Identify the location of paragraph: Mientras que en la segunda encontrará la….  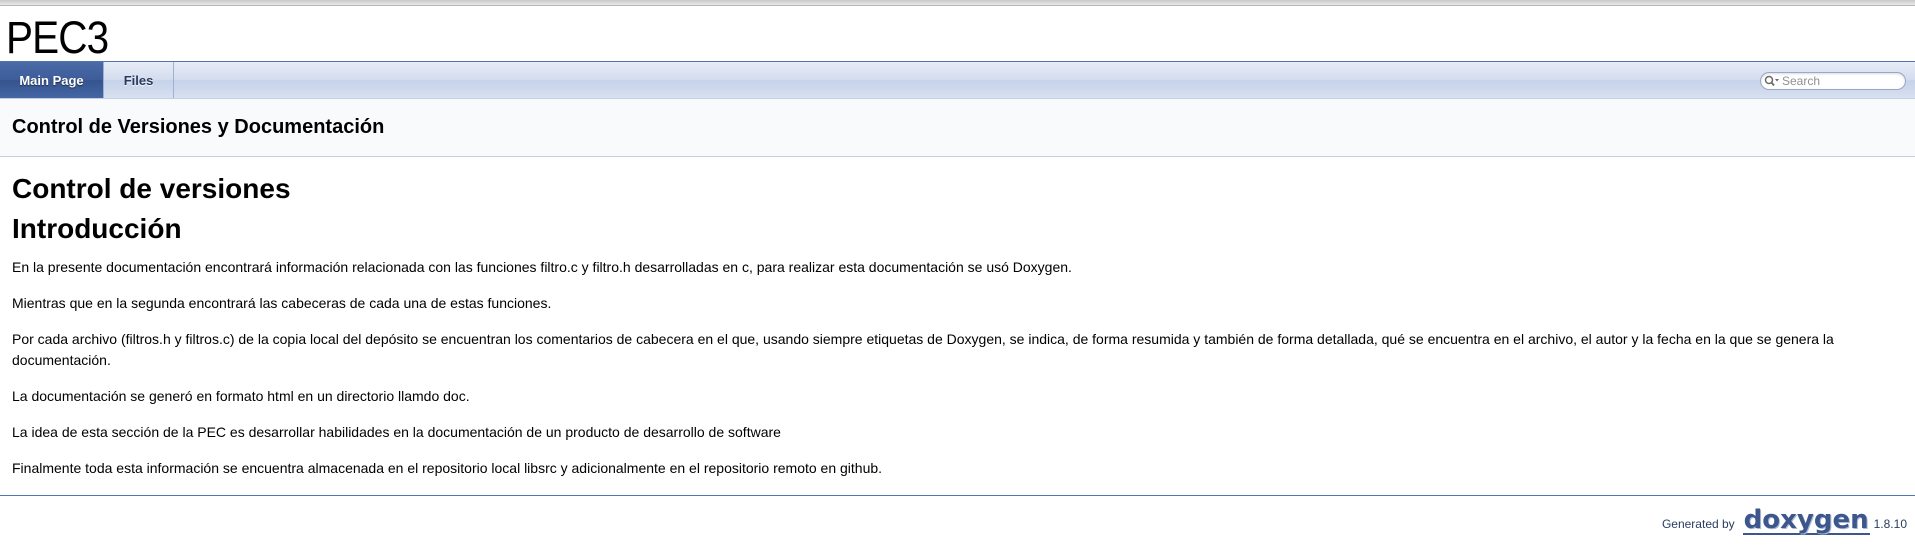
(282, 303).